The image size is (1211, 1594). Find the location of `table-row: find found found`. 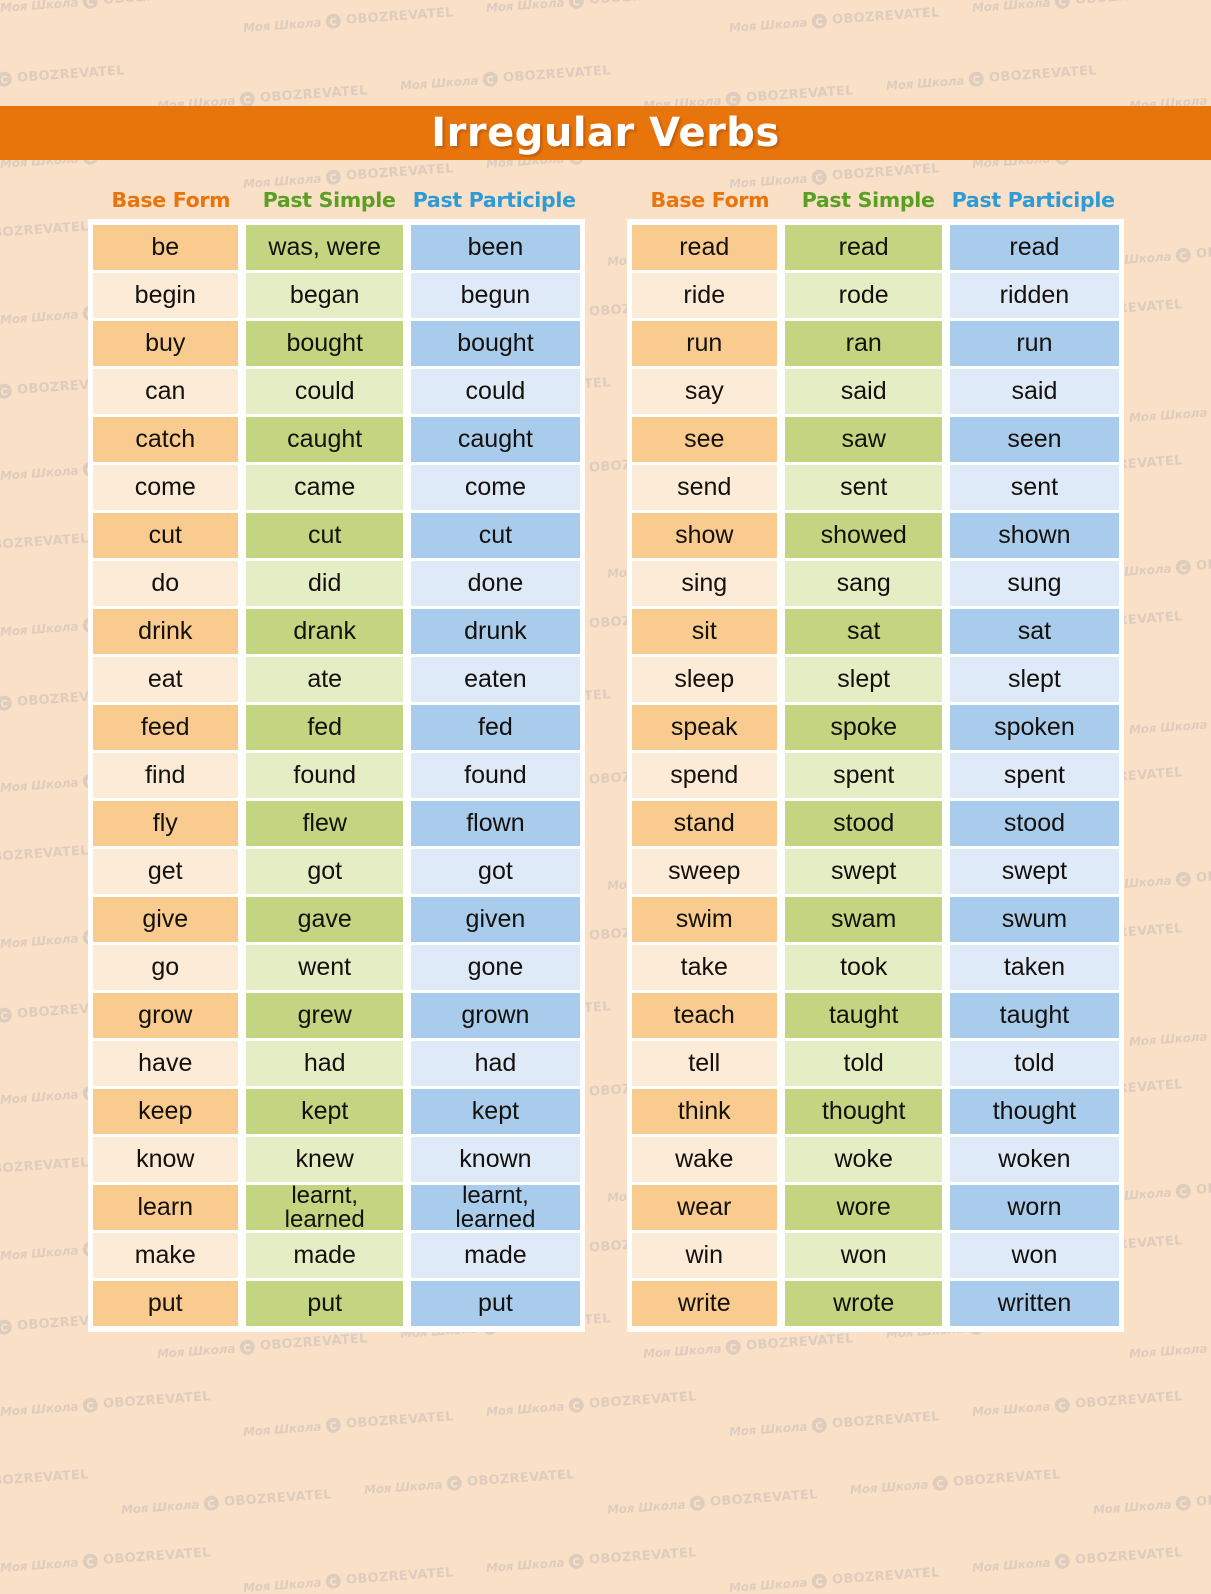

table-row: find found found is located at coordinates (336, 775).